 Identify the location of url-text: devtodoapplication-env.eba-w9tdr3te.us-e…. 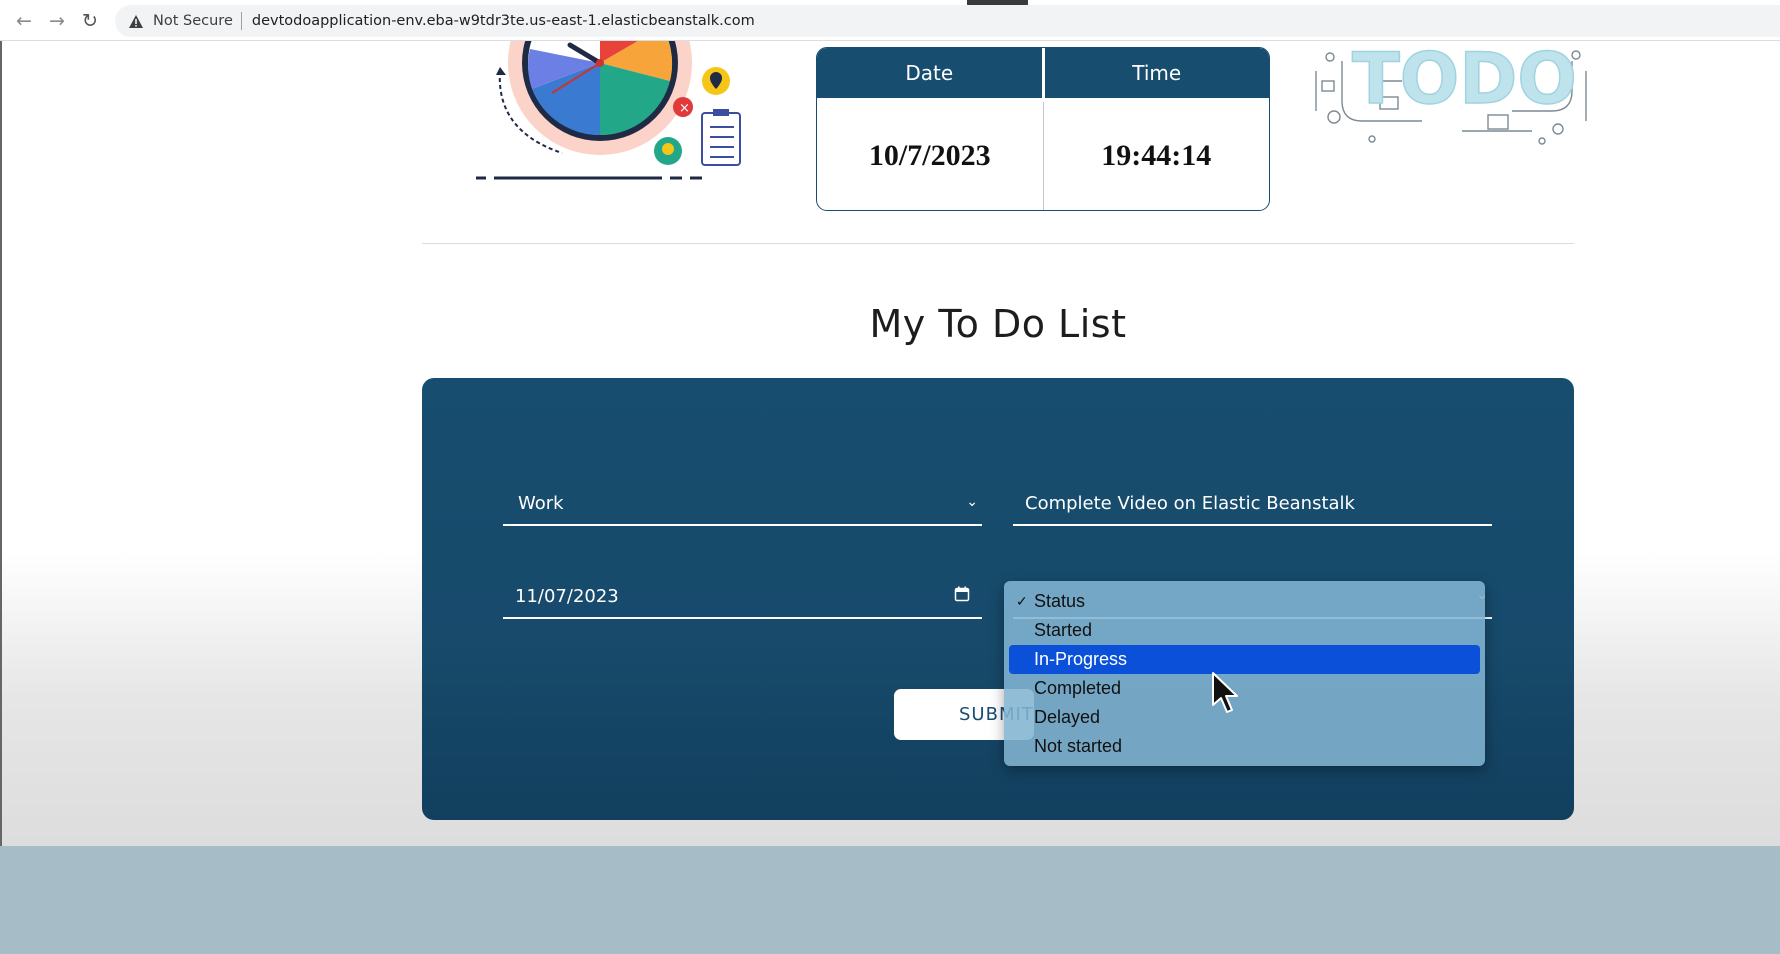
(503, 21).